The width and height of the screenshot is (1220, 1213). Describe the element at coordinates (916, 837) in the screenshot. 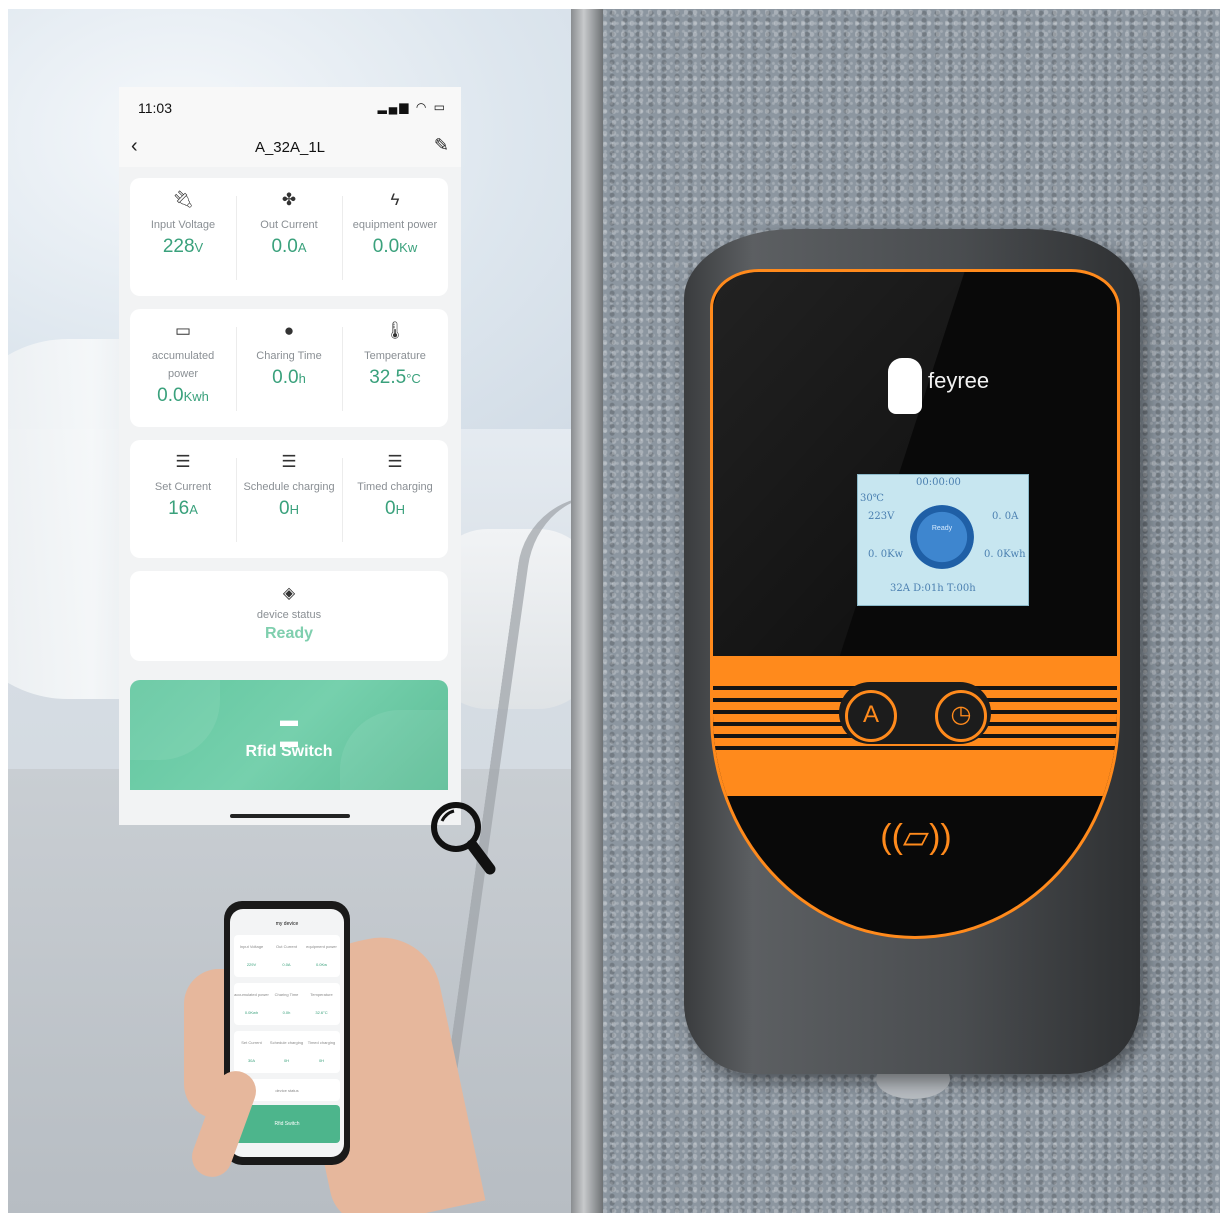

I see `rfid-reader-icon: ((▱))` at that location.